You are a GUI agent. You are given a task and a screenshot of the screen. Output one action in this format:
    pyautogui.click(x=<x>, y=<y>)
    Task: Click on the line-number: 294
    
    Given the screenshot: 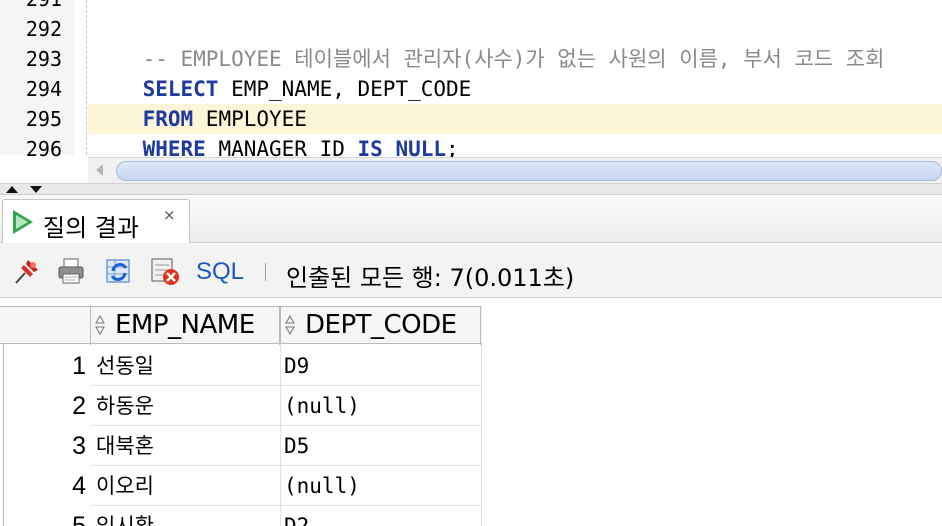 What is the action you would take?
    pyautogui.click(x=43, y=89)
    